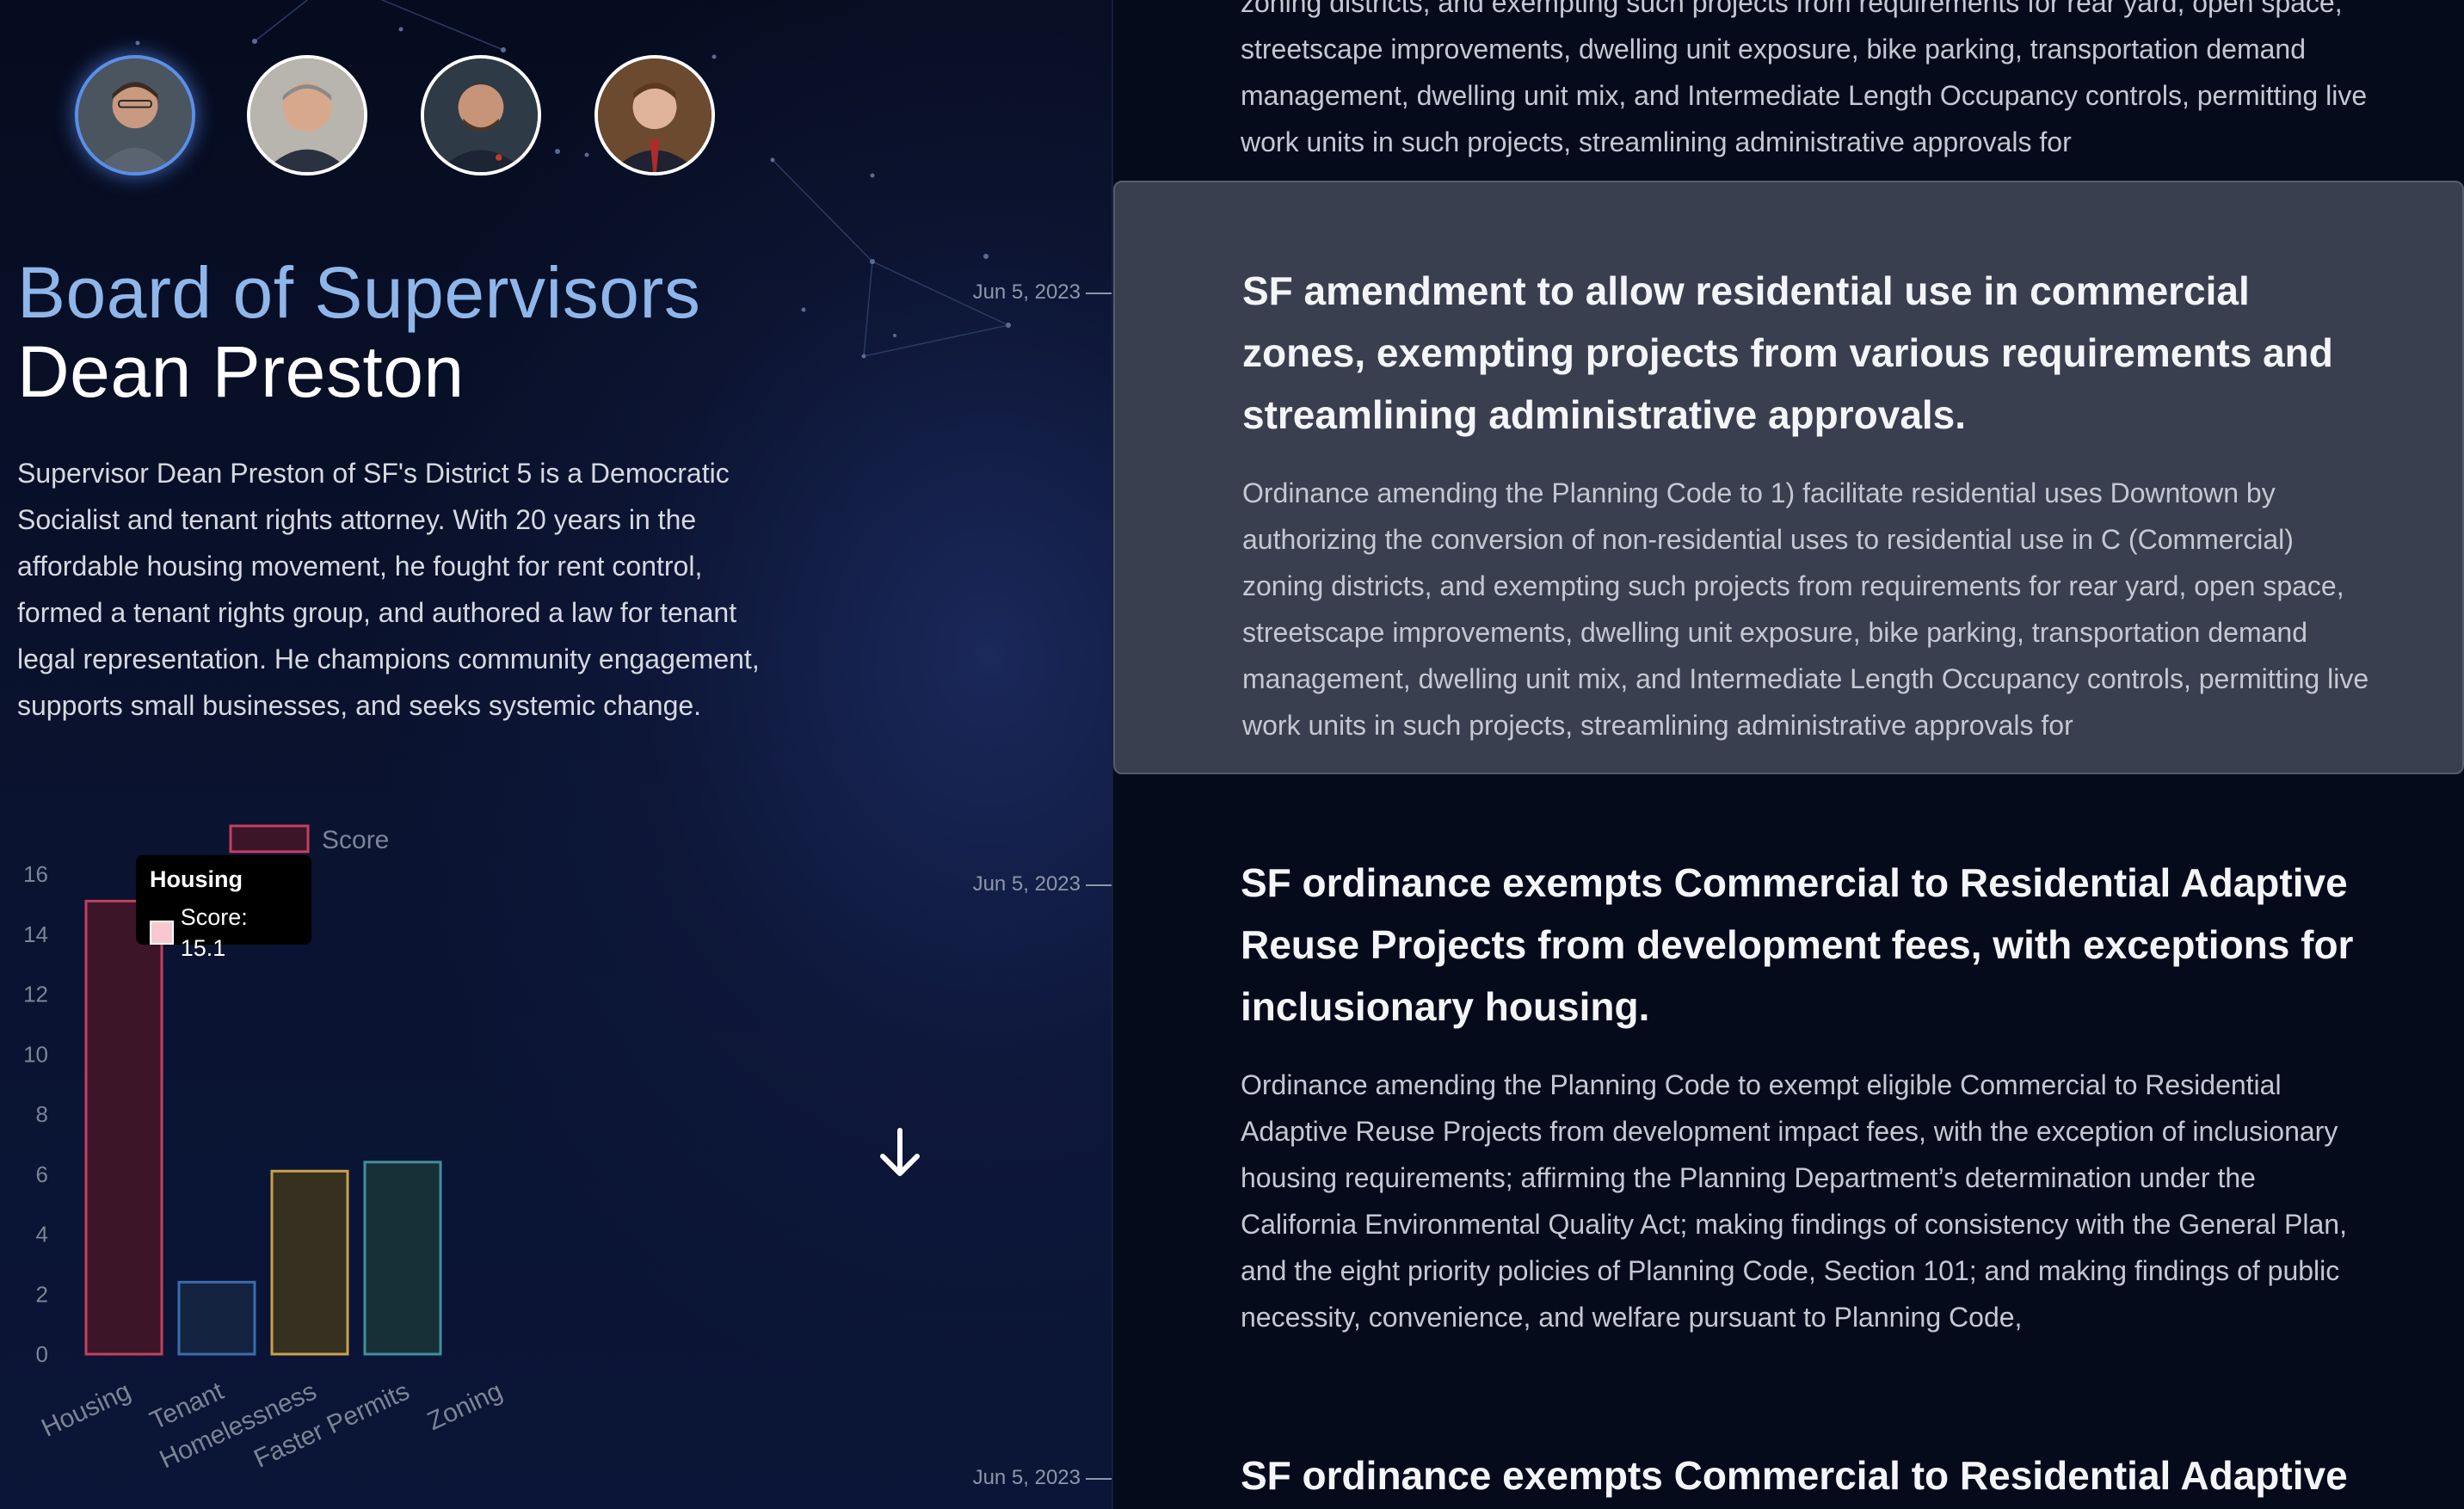  I want to click on chart-legend: Score, so click(309, 839).